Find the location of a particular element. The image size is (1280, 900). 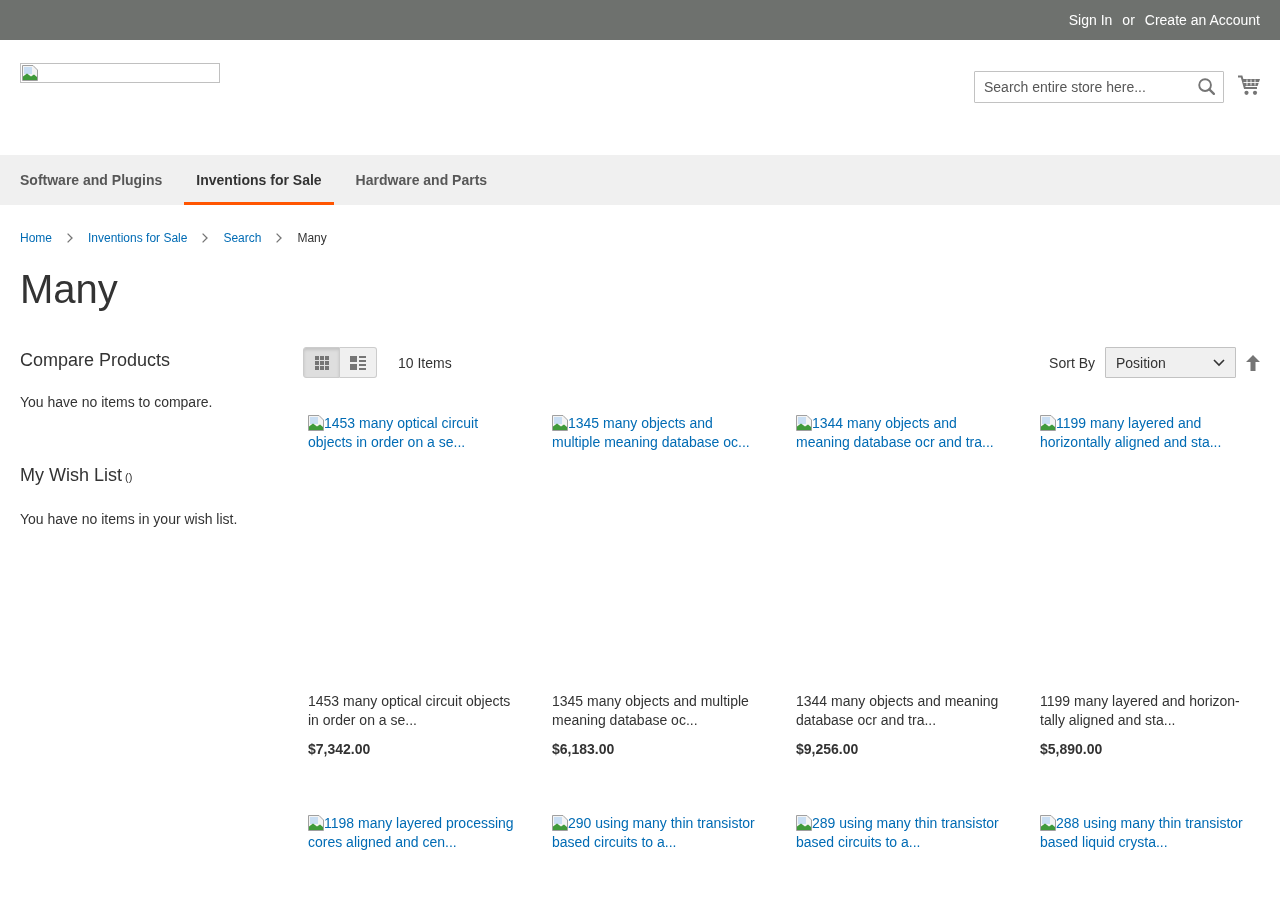

logo-image-placeholder is located at coordinates (120, 73).